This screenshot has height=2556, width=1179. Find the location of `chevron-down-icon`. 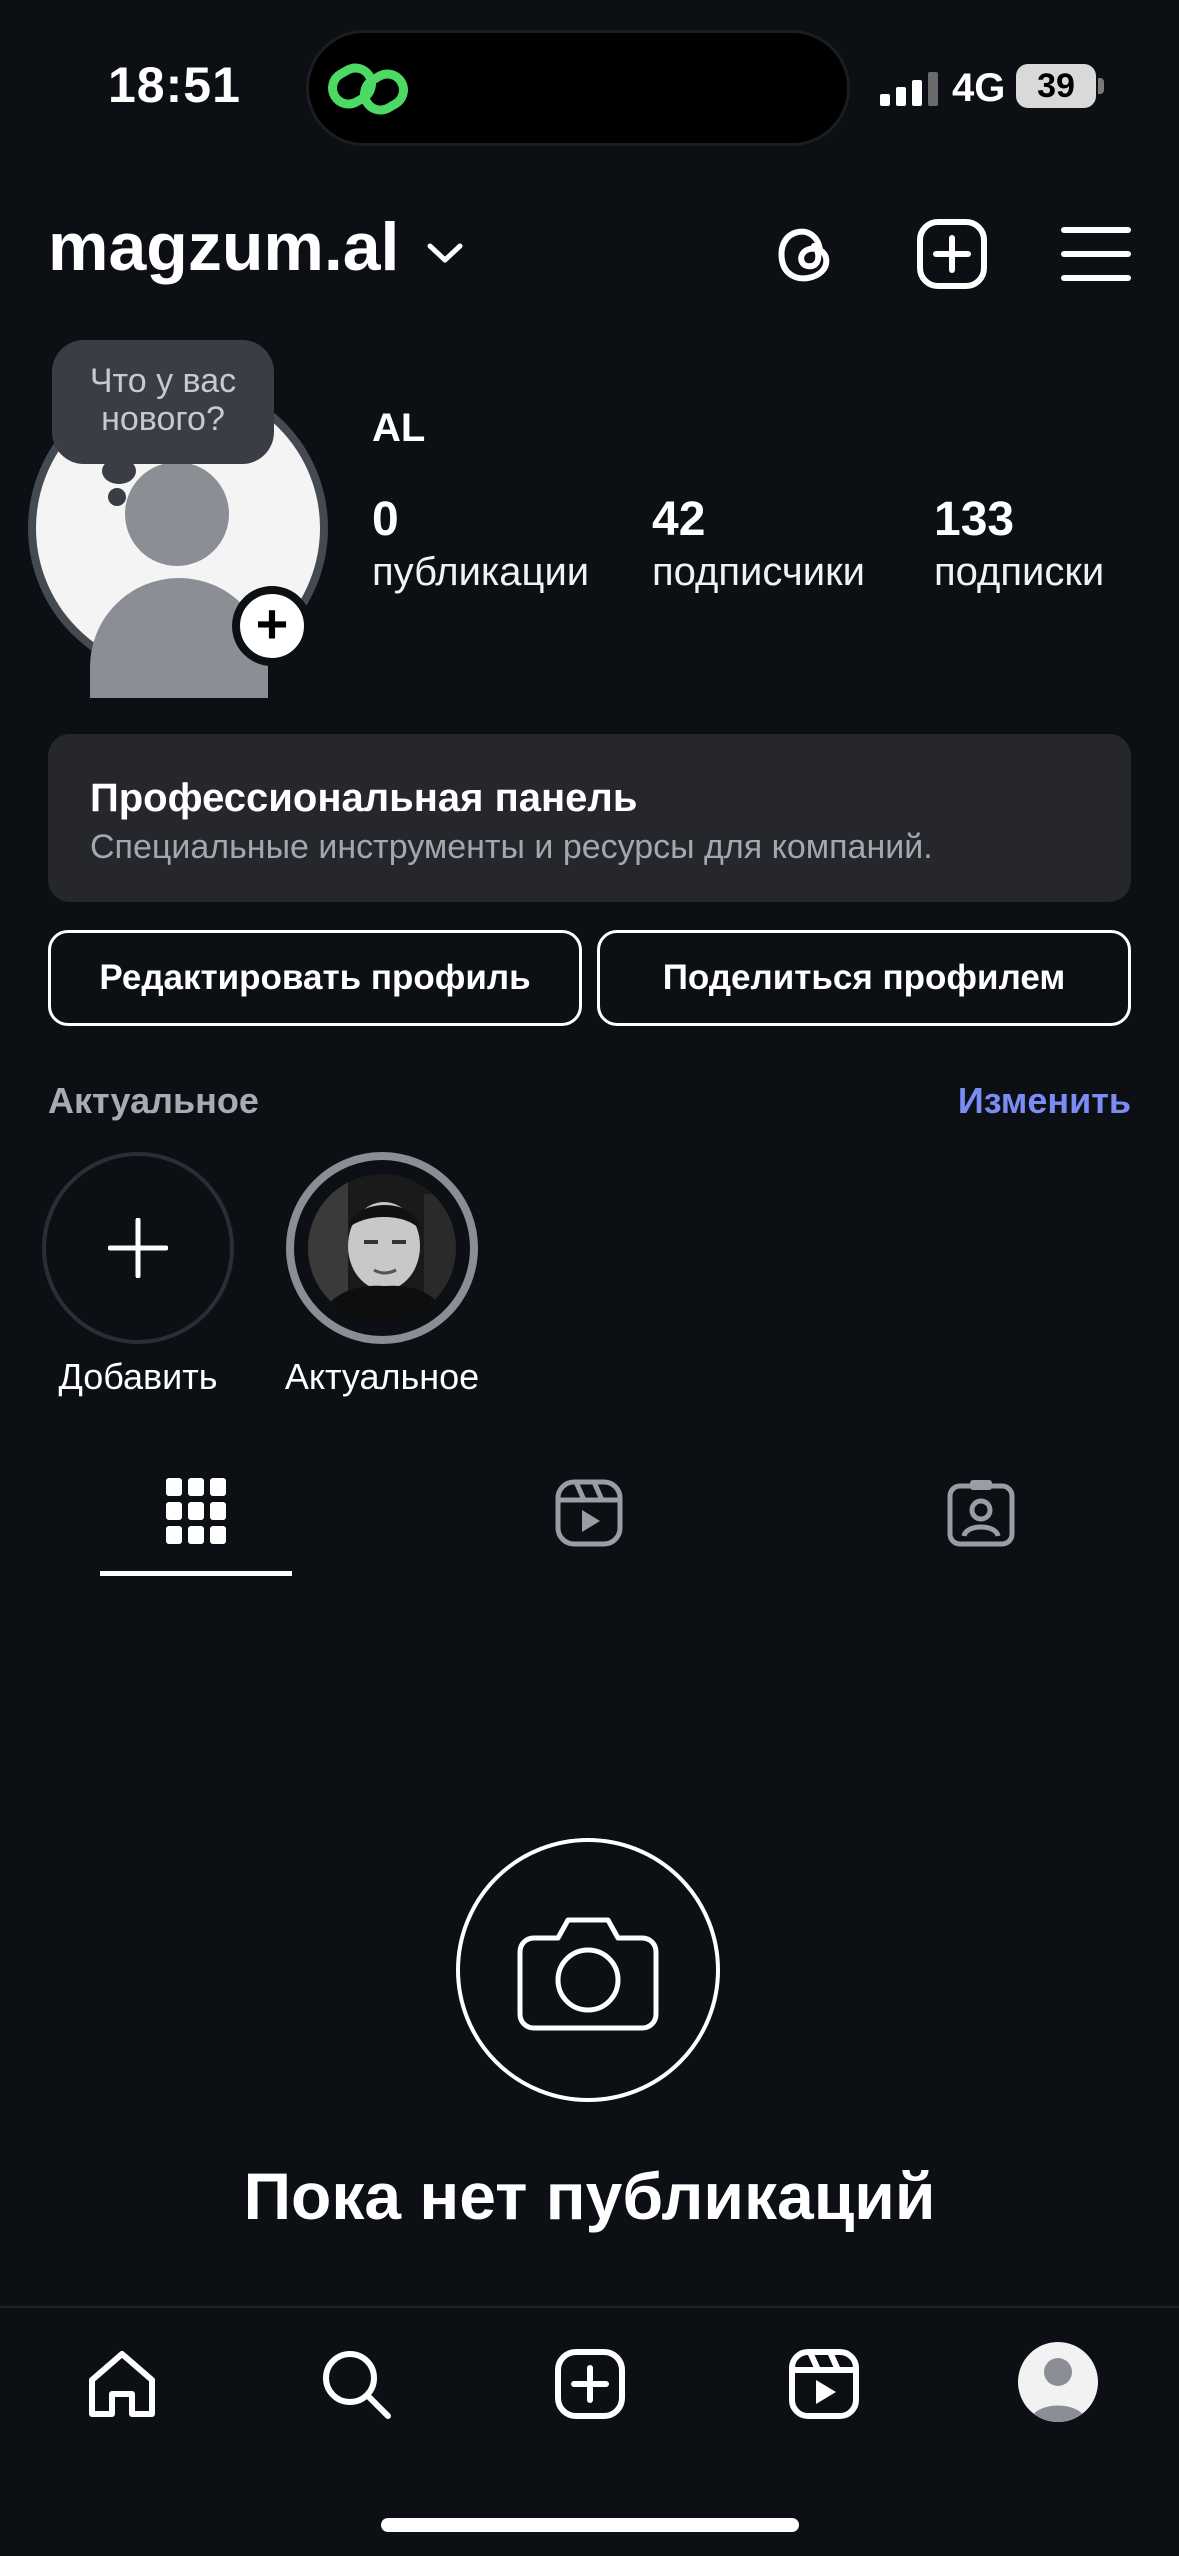

chevron-down-icon is located at coordinates (445, 253).